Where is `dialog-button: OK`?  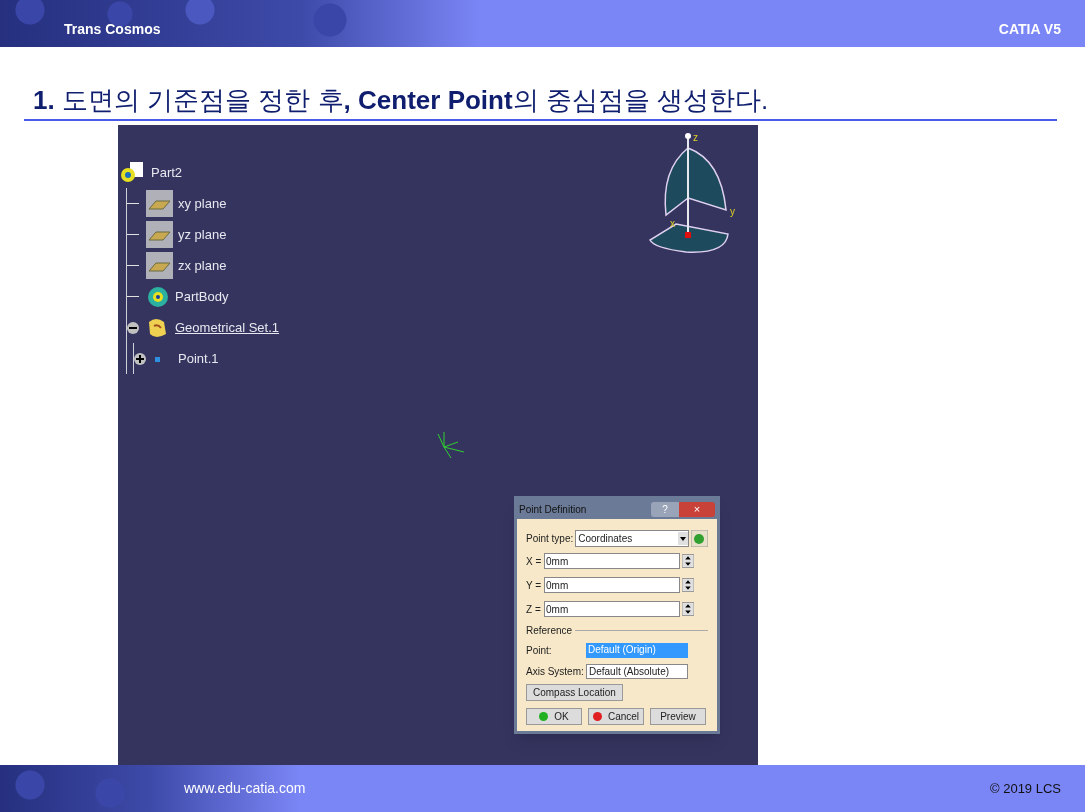
dialog-button: OK is located at coordinates (554, 716).